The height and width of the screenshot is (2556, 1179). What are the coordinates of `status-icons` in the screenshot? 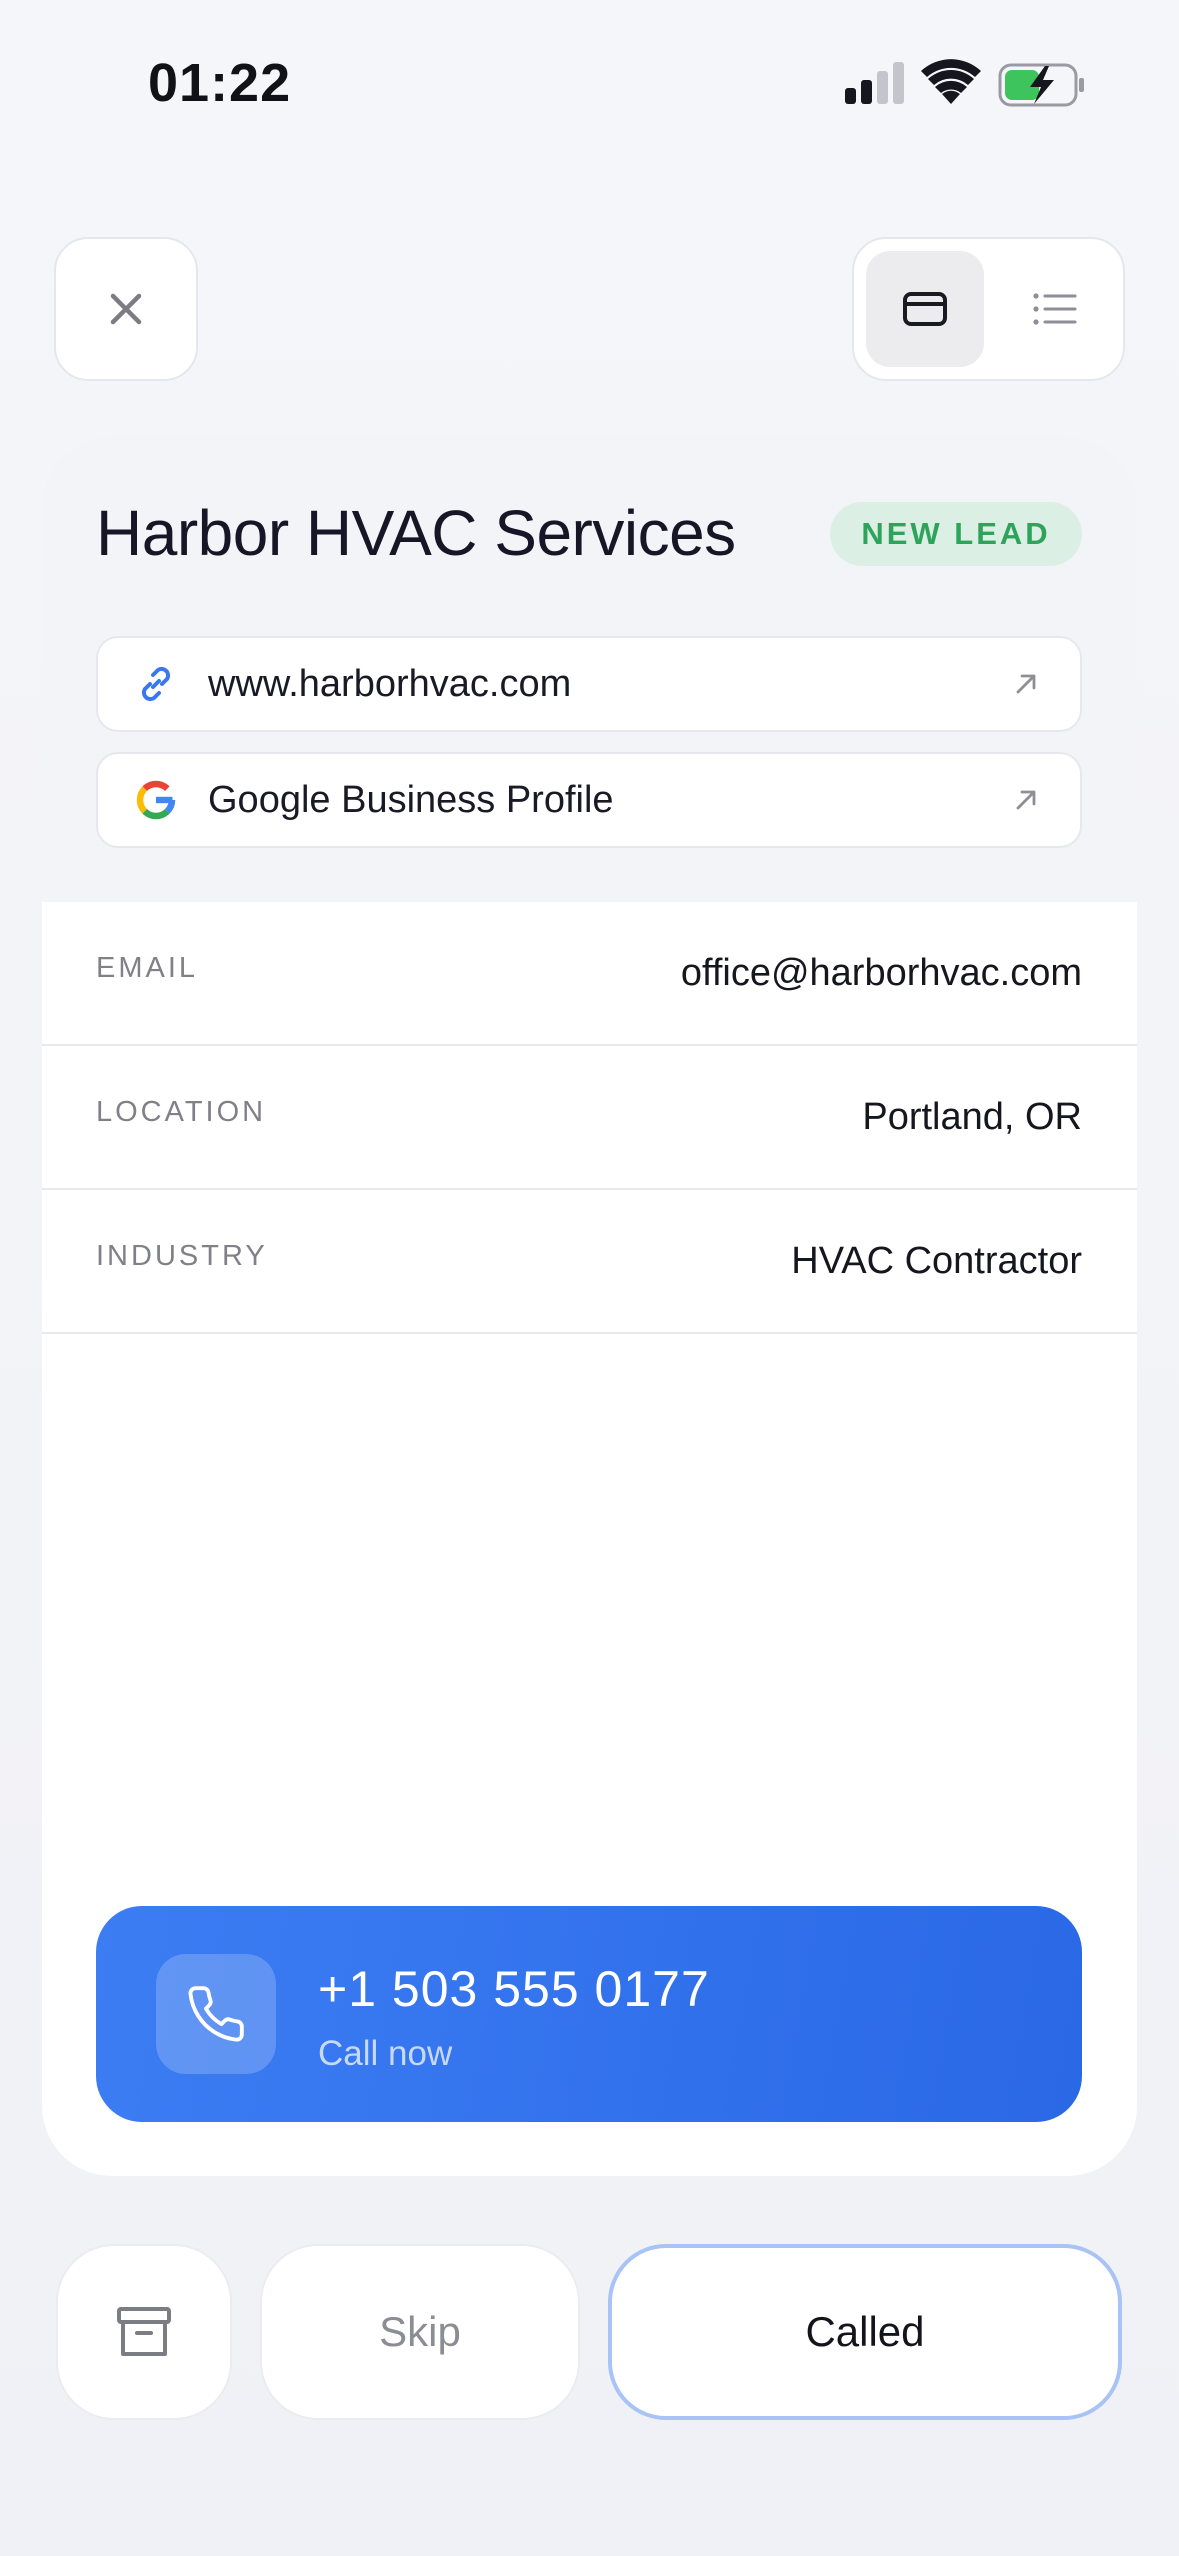 It's located at (965, 86).